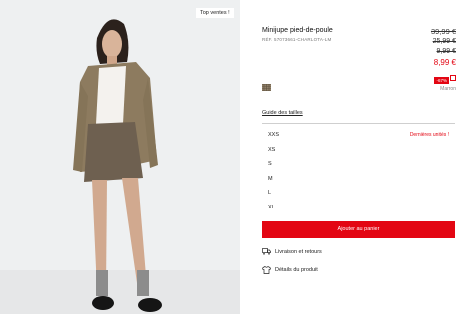 Image resolution: width=475 pixels, height=314 pixels. Describe the element at coordinates (270, 178) in the screenshot. I see `size-label: M` at that location.